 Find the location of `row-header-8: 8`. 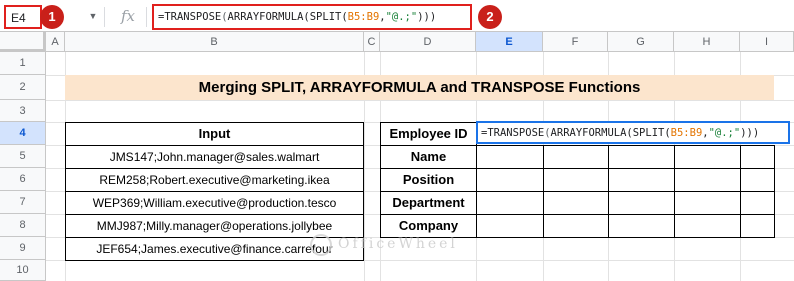

row-header-8: 8 is located at coordinates (23, 225).